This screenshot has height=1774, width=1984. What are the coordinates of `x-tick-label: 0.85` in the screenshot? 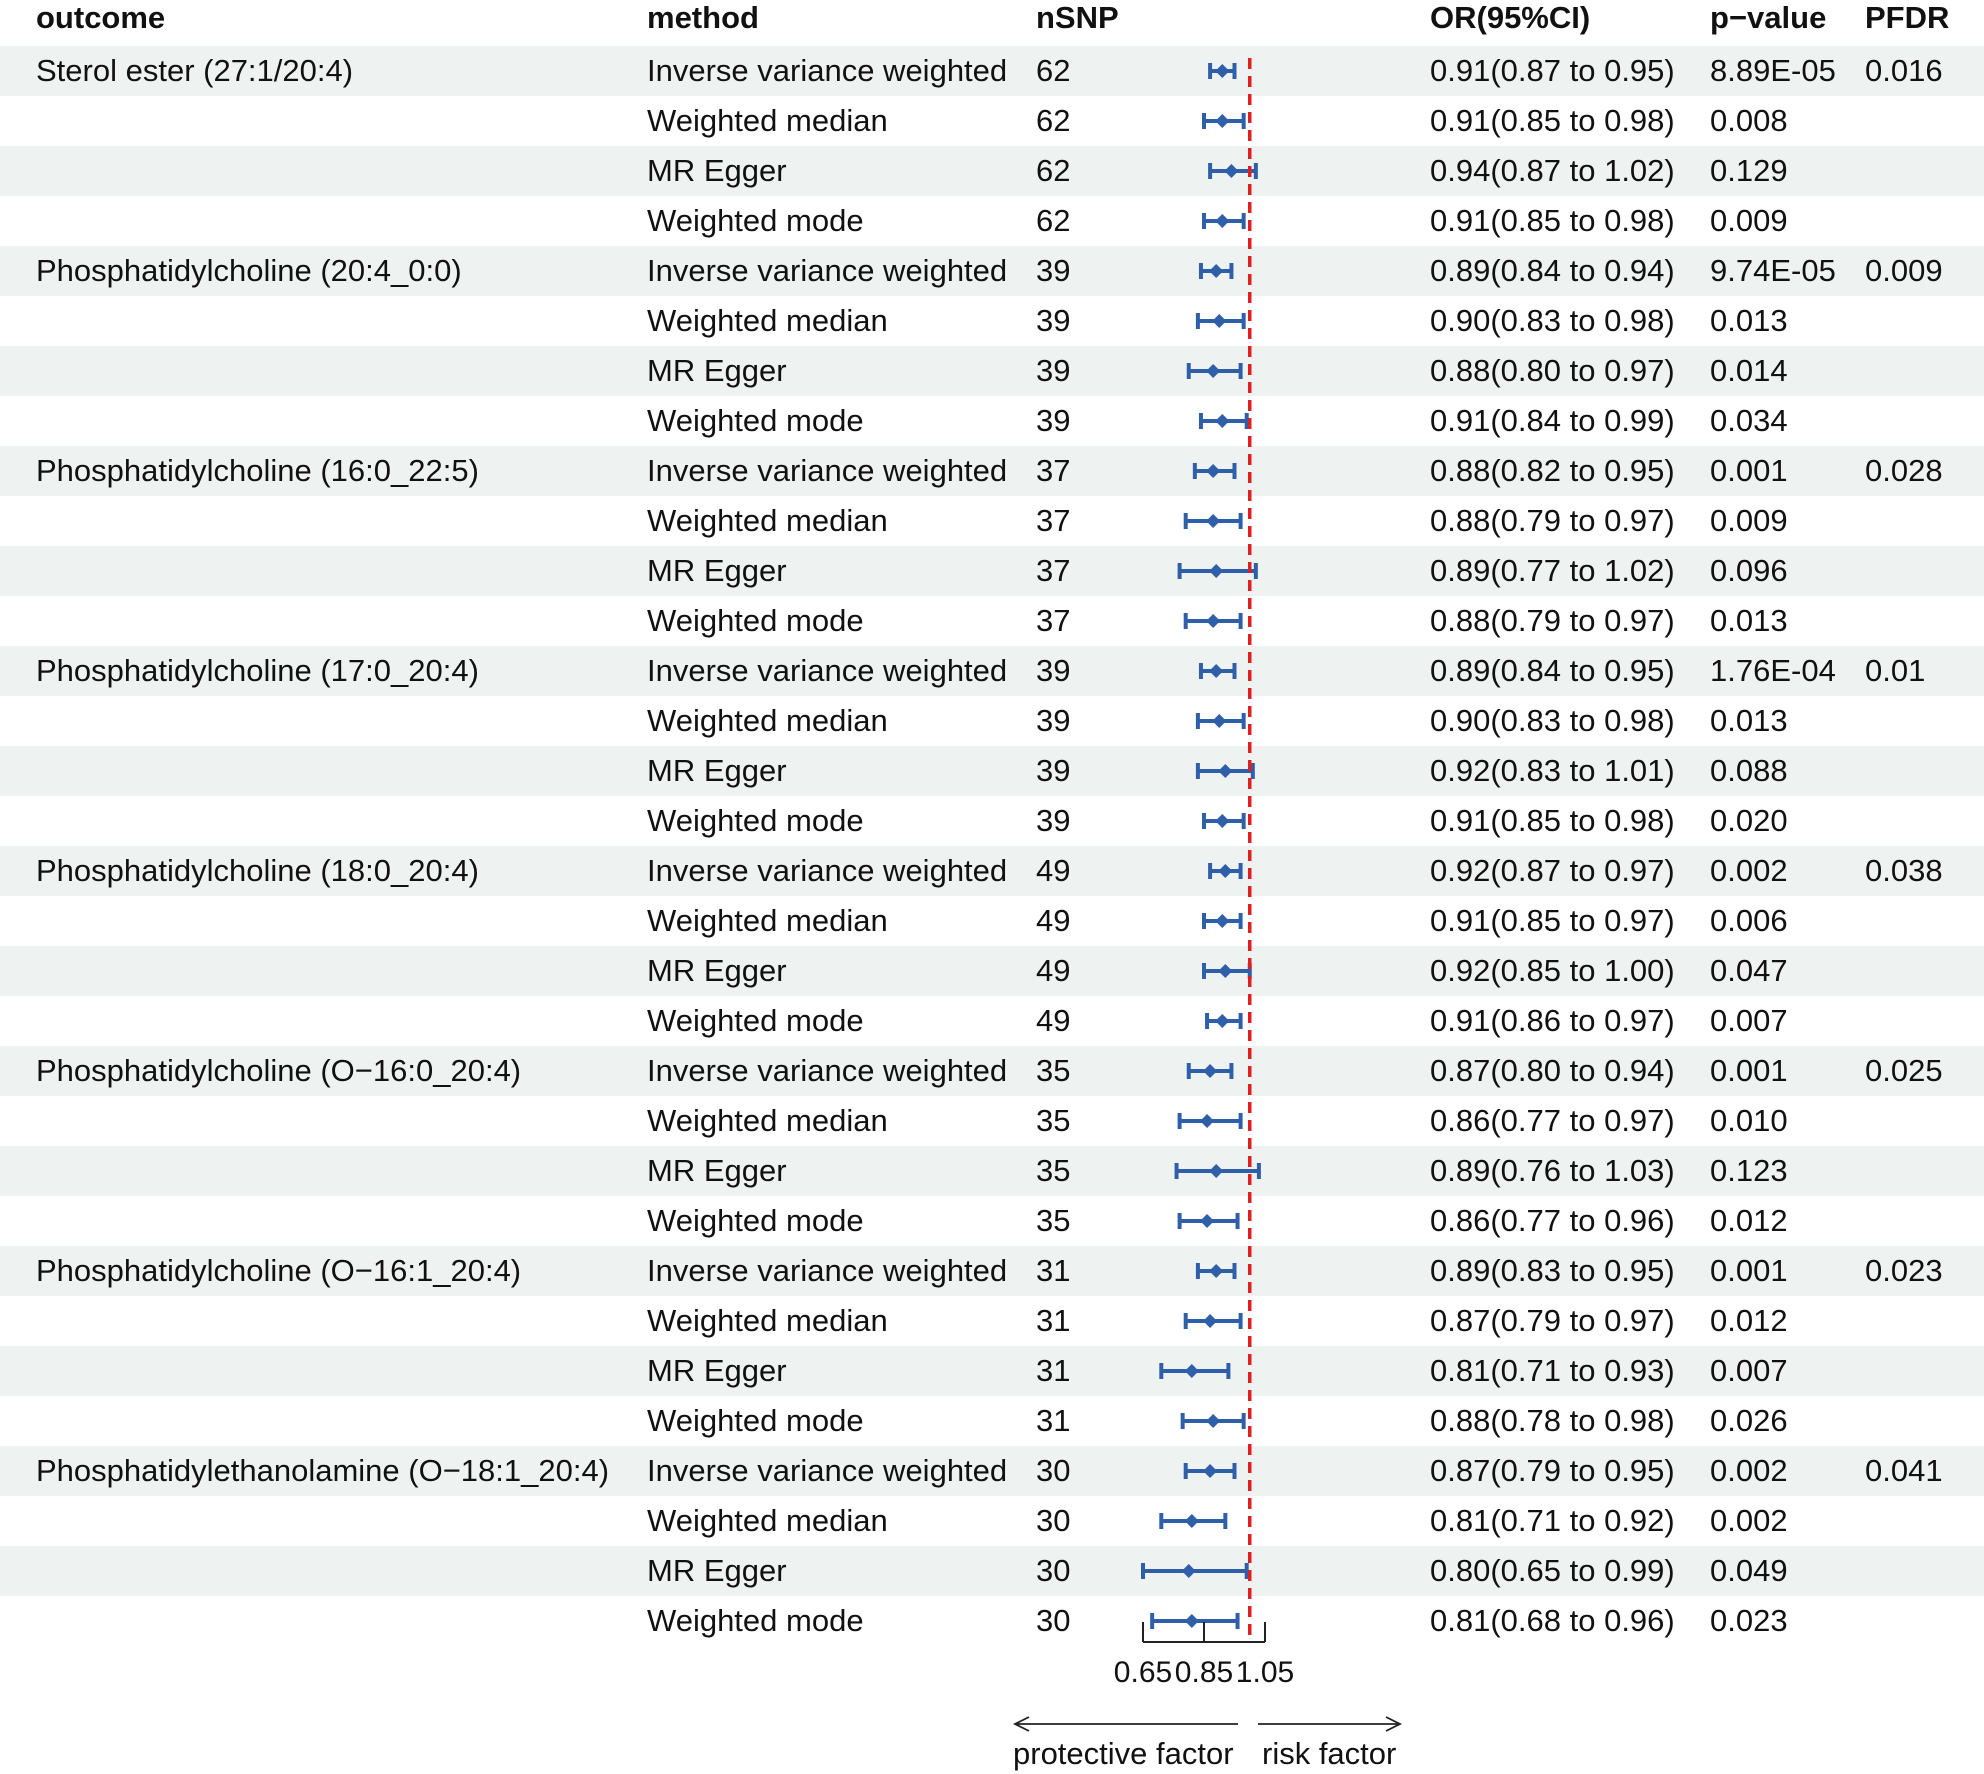 It's located at (1204, 1672).